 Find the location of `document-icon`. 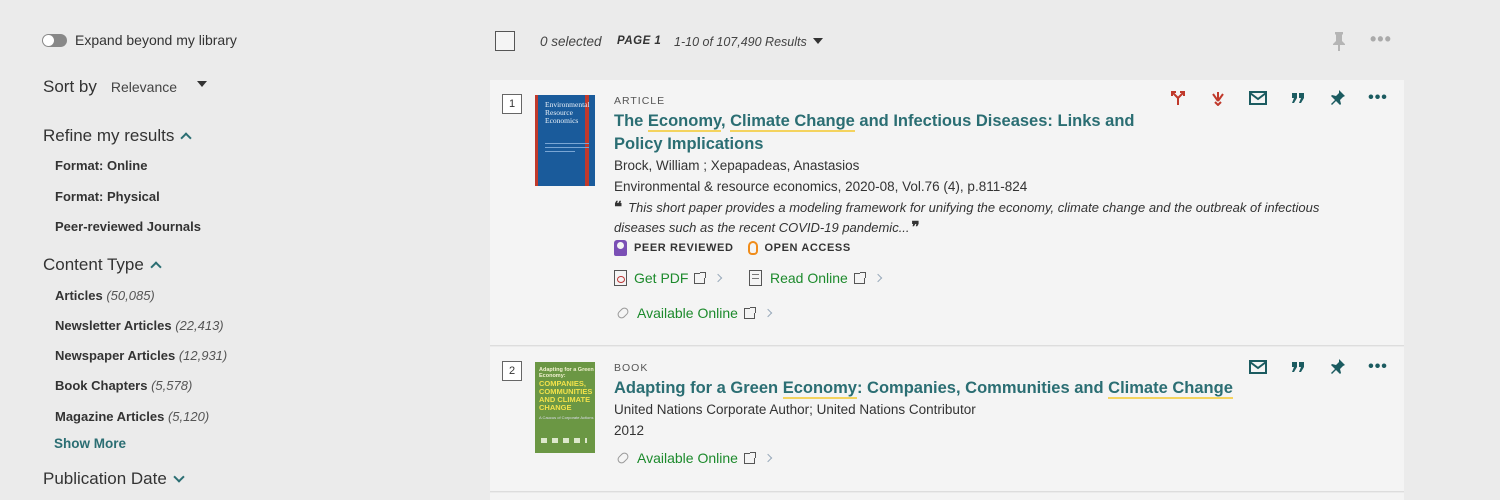

document-icon is located at coordinates (755, 278).